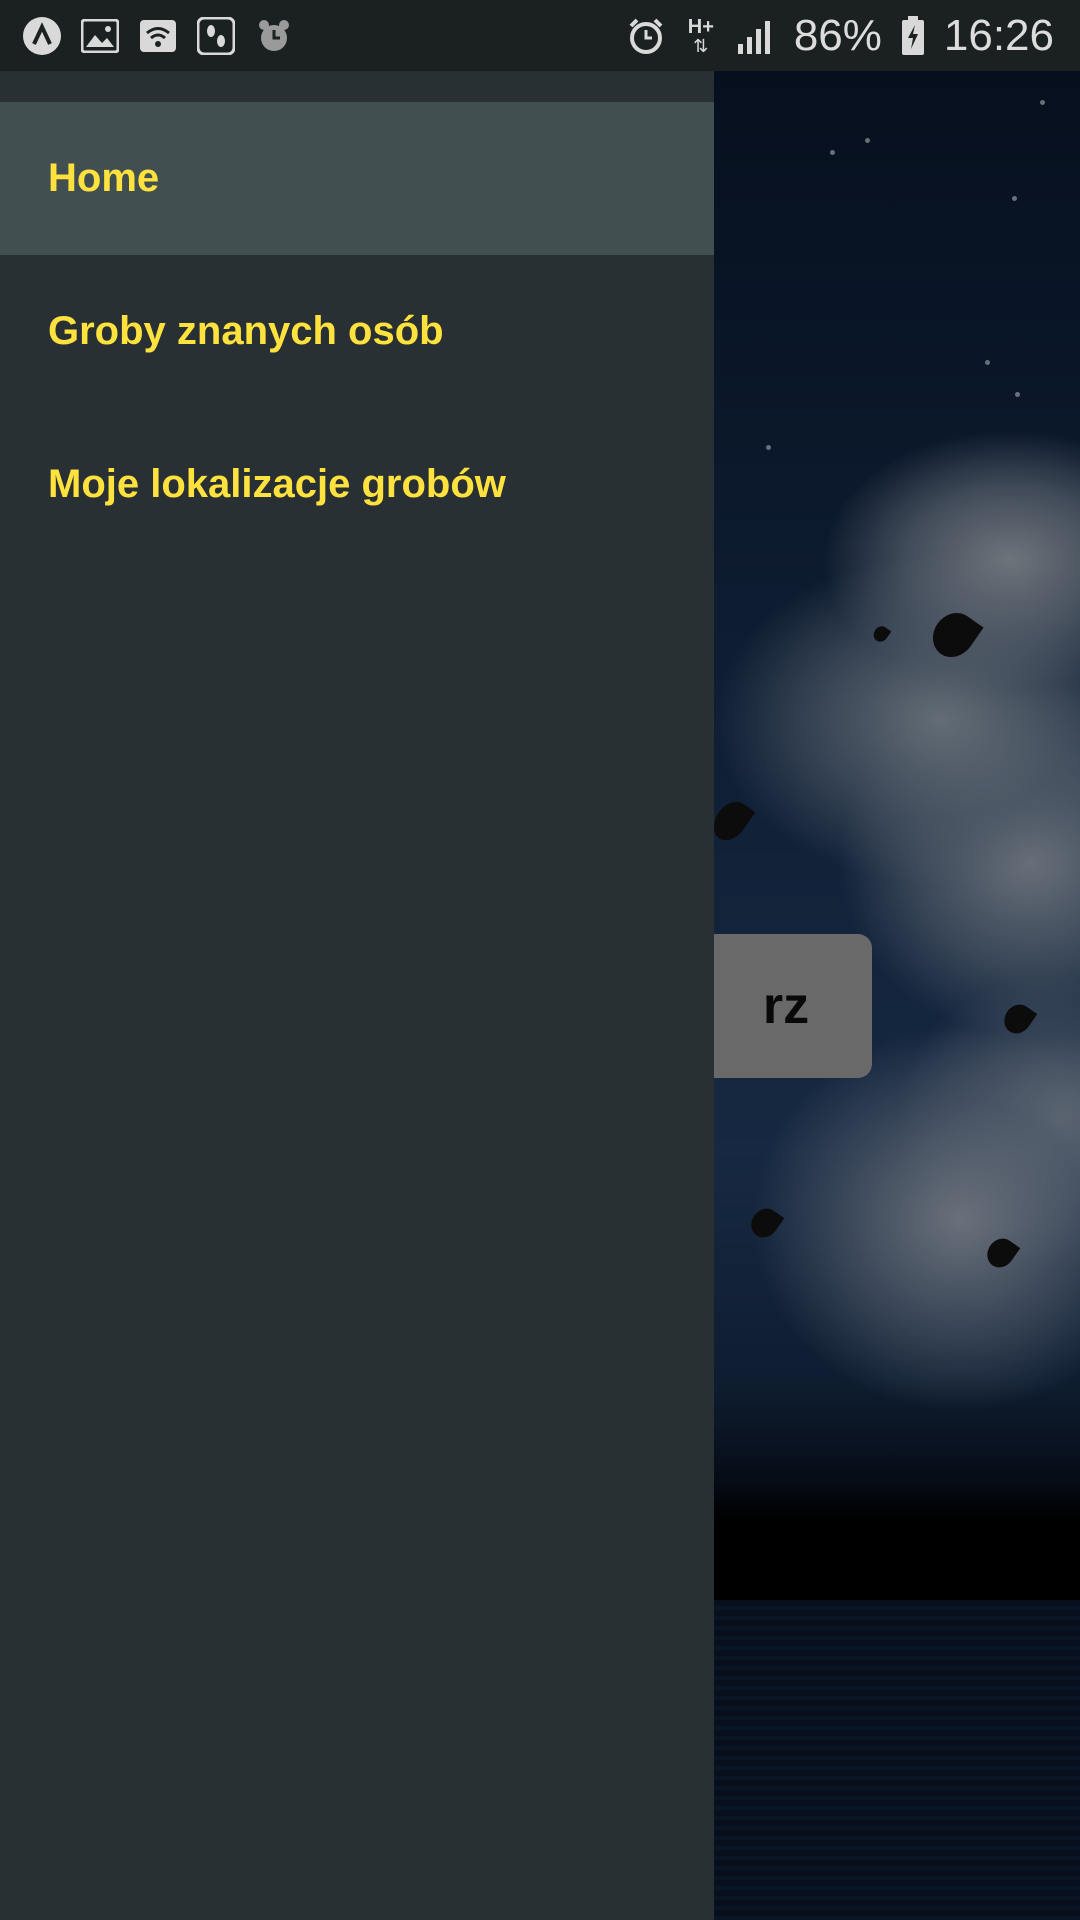  What do you see at coordinates (357, 86) in the screenshot?
I see `drawer-header` at bounding box center [357, 86].